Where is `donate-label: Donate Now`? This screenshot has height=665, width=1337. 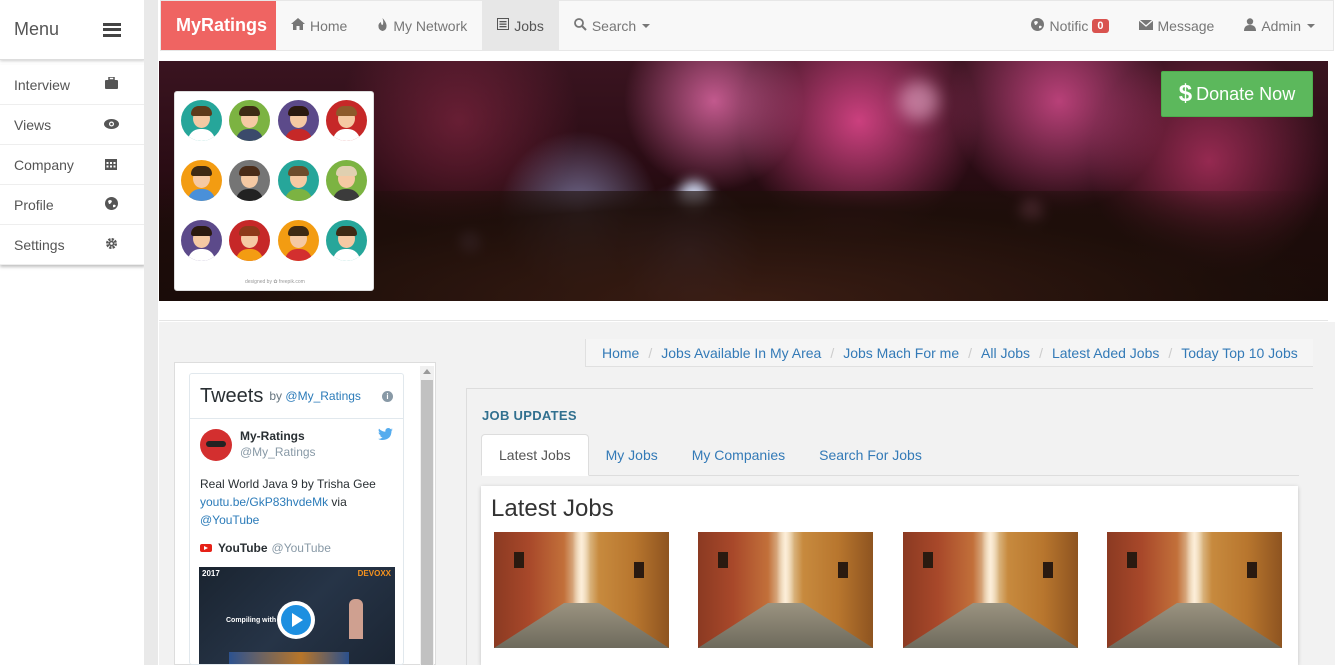 donate-label: Donate Now is located at coordinates (1246, 93).